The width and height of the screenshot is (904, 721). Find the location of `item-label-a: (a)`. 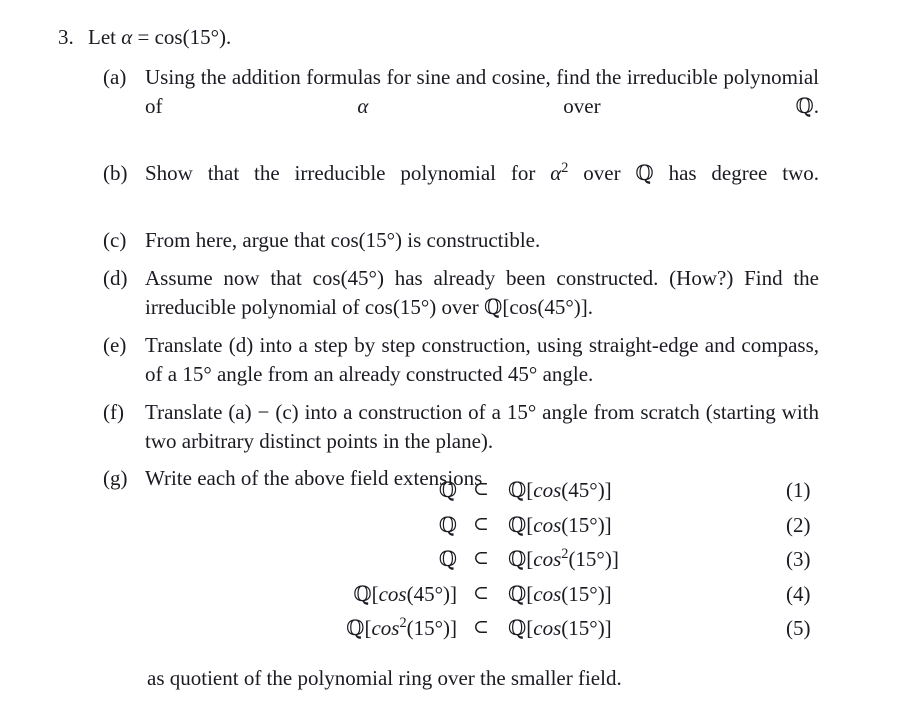

item-label-a: (a) is located at coordinates (115, 77).